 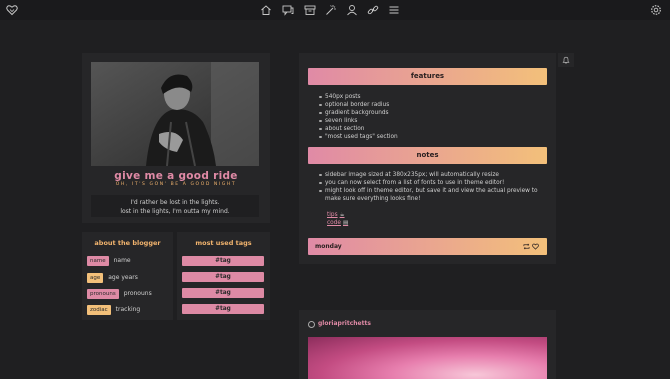 What do you see at coordinates (358, 105) in the screenshot?
I see `list-item: optional border radius` at bounding box center [358, 105].